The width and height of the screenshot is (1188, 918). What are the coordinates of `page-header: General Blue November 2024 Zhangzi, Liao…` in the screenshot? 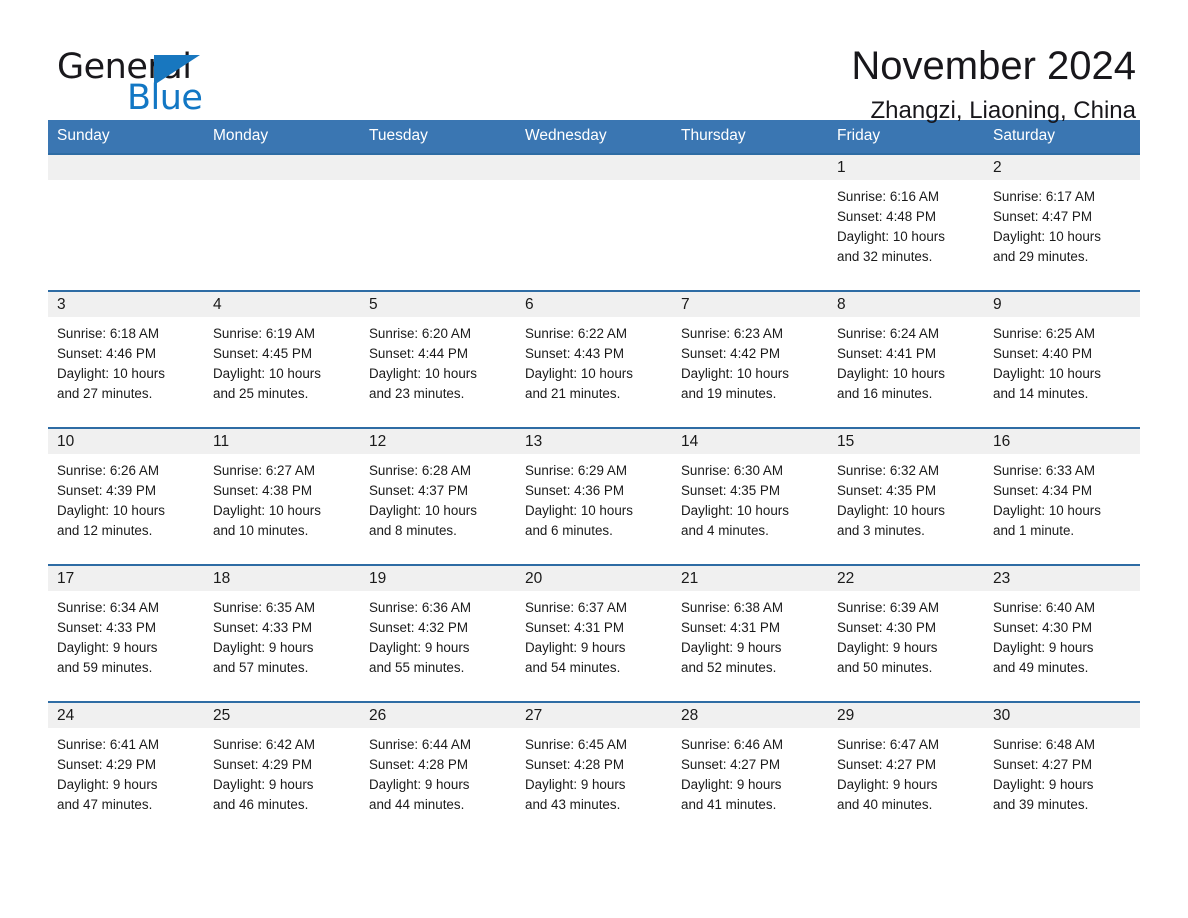 It's located at (594, 62).